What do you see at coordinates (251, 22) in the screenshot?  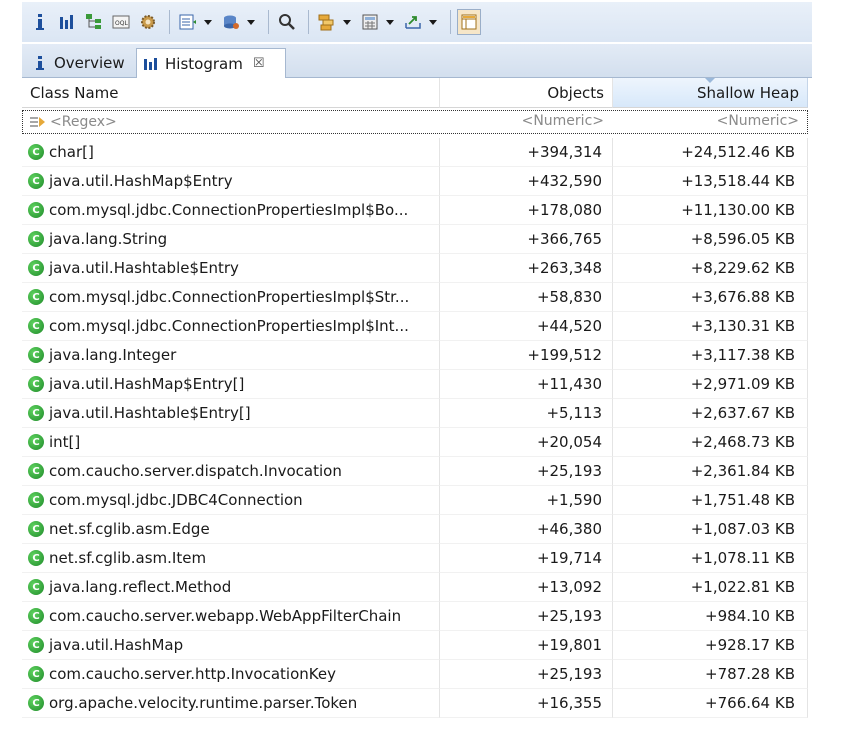 I see `heap-dump-dropdown` at bounding box center [251, 22].